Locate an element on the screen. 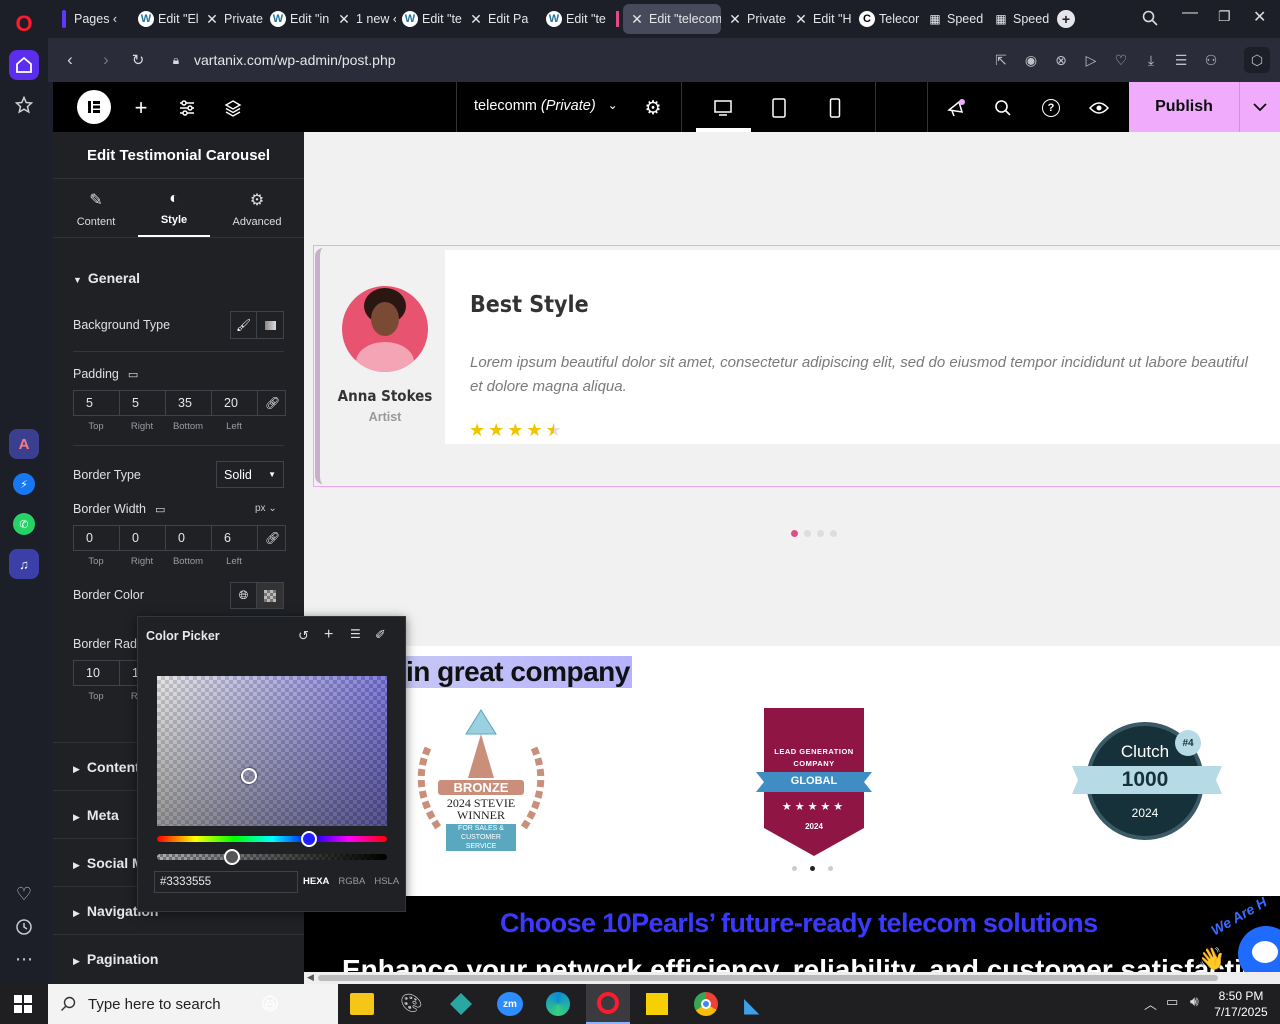 The image size is (1280, 1024). border-type-select: Solid ▼ is located at coordinates (250, 474).